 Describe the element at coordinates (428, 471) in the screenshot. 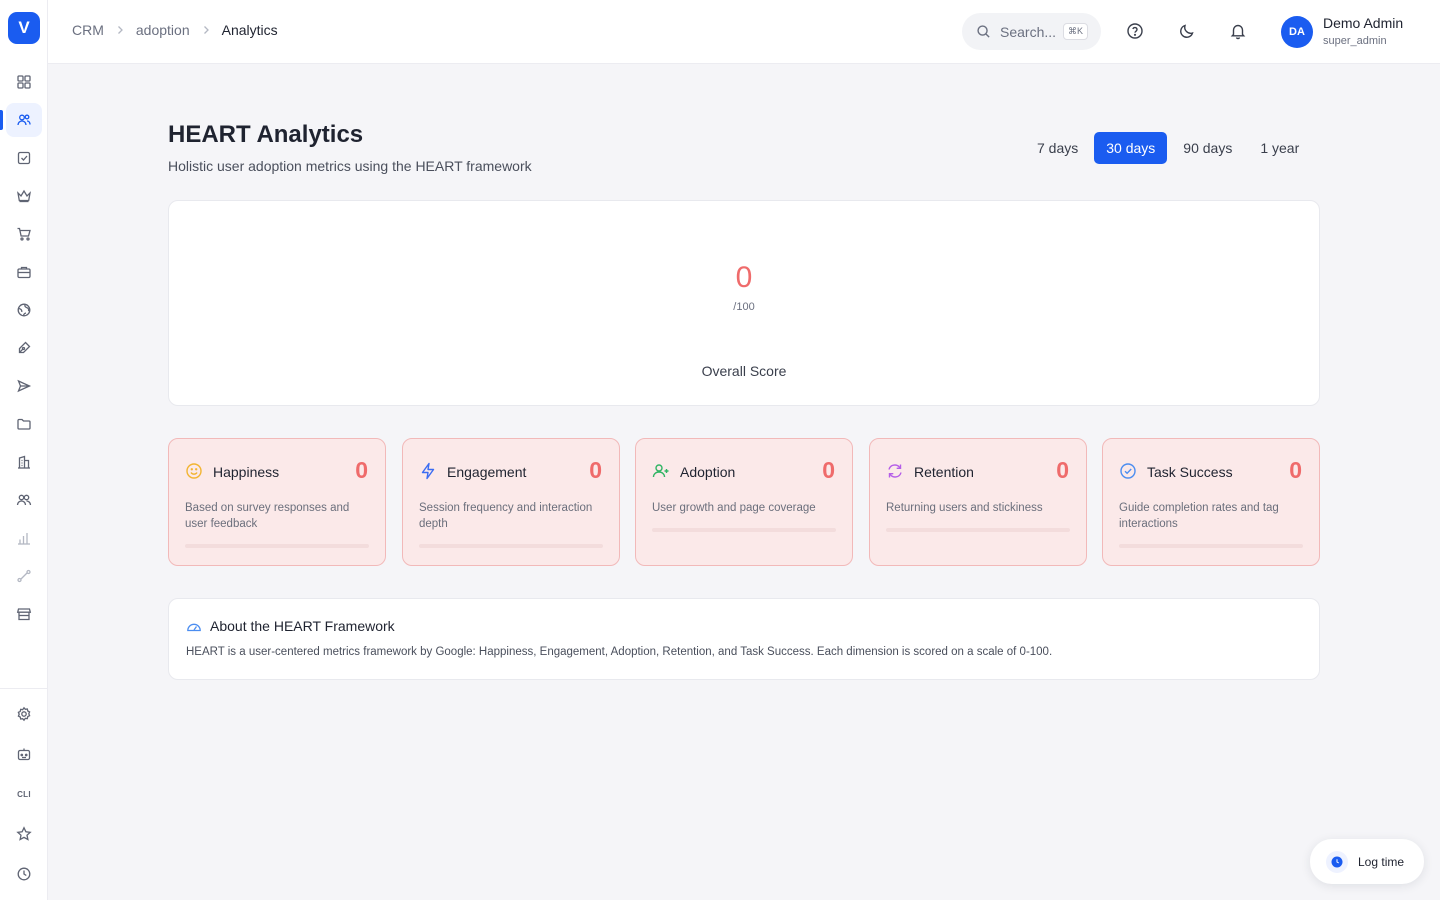

I see `zap-icon` at that location.